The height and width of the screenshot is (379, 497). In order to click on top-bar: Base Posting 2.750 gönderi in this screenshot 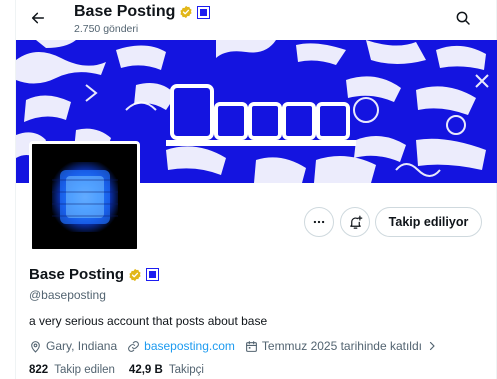, I will do `click(248, 20)`.